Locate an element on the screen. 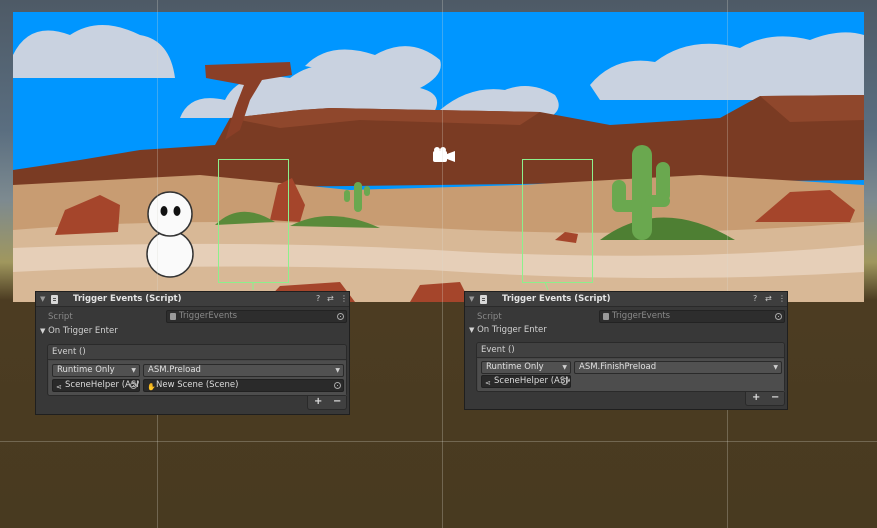 The height and width of the screenshot is (528, 877). function-value: ASM.FinishPreload is located at coordinates (618, 367).